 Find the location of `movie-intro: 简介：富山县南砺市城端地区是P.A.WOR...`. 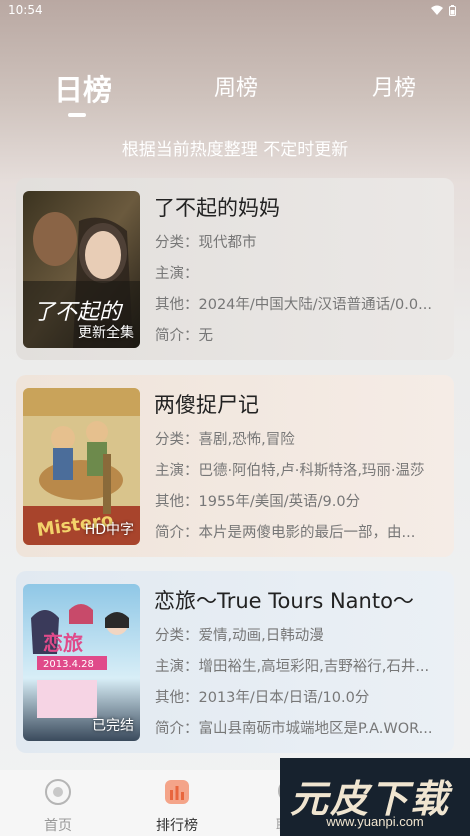

movie-intro: 简介：富山县南砺市城端地区是P.A.WOR... is located at coordinates (294, 729).